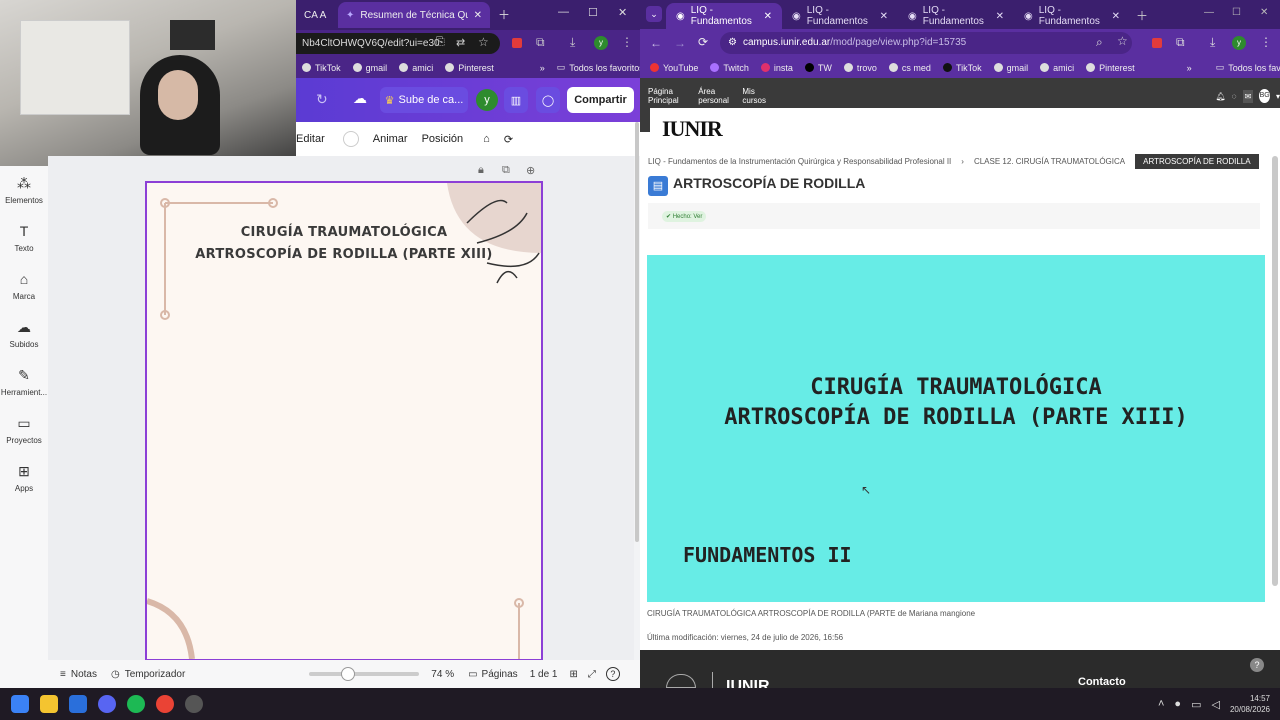  Describe the element at coordinates (107, 704) in the screenshot. I see `discord-icon` at that location.